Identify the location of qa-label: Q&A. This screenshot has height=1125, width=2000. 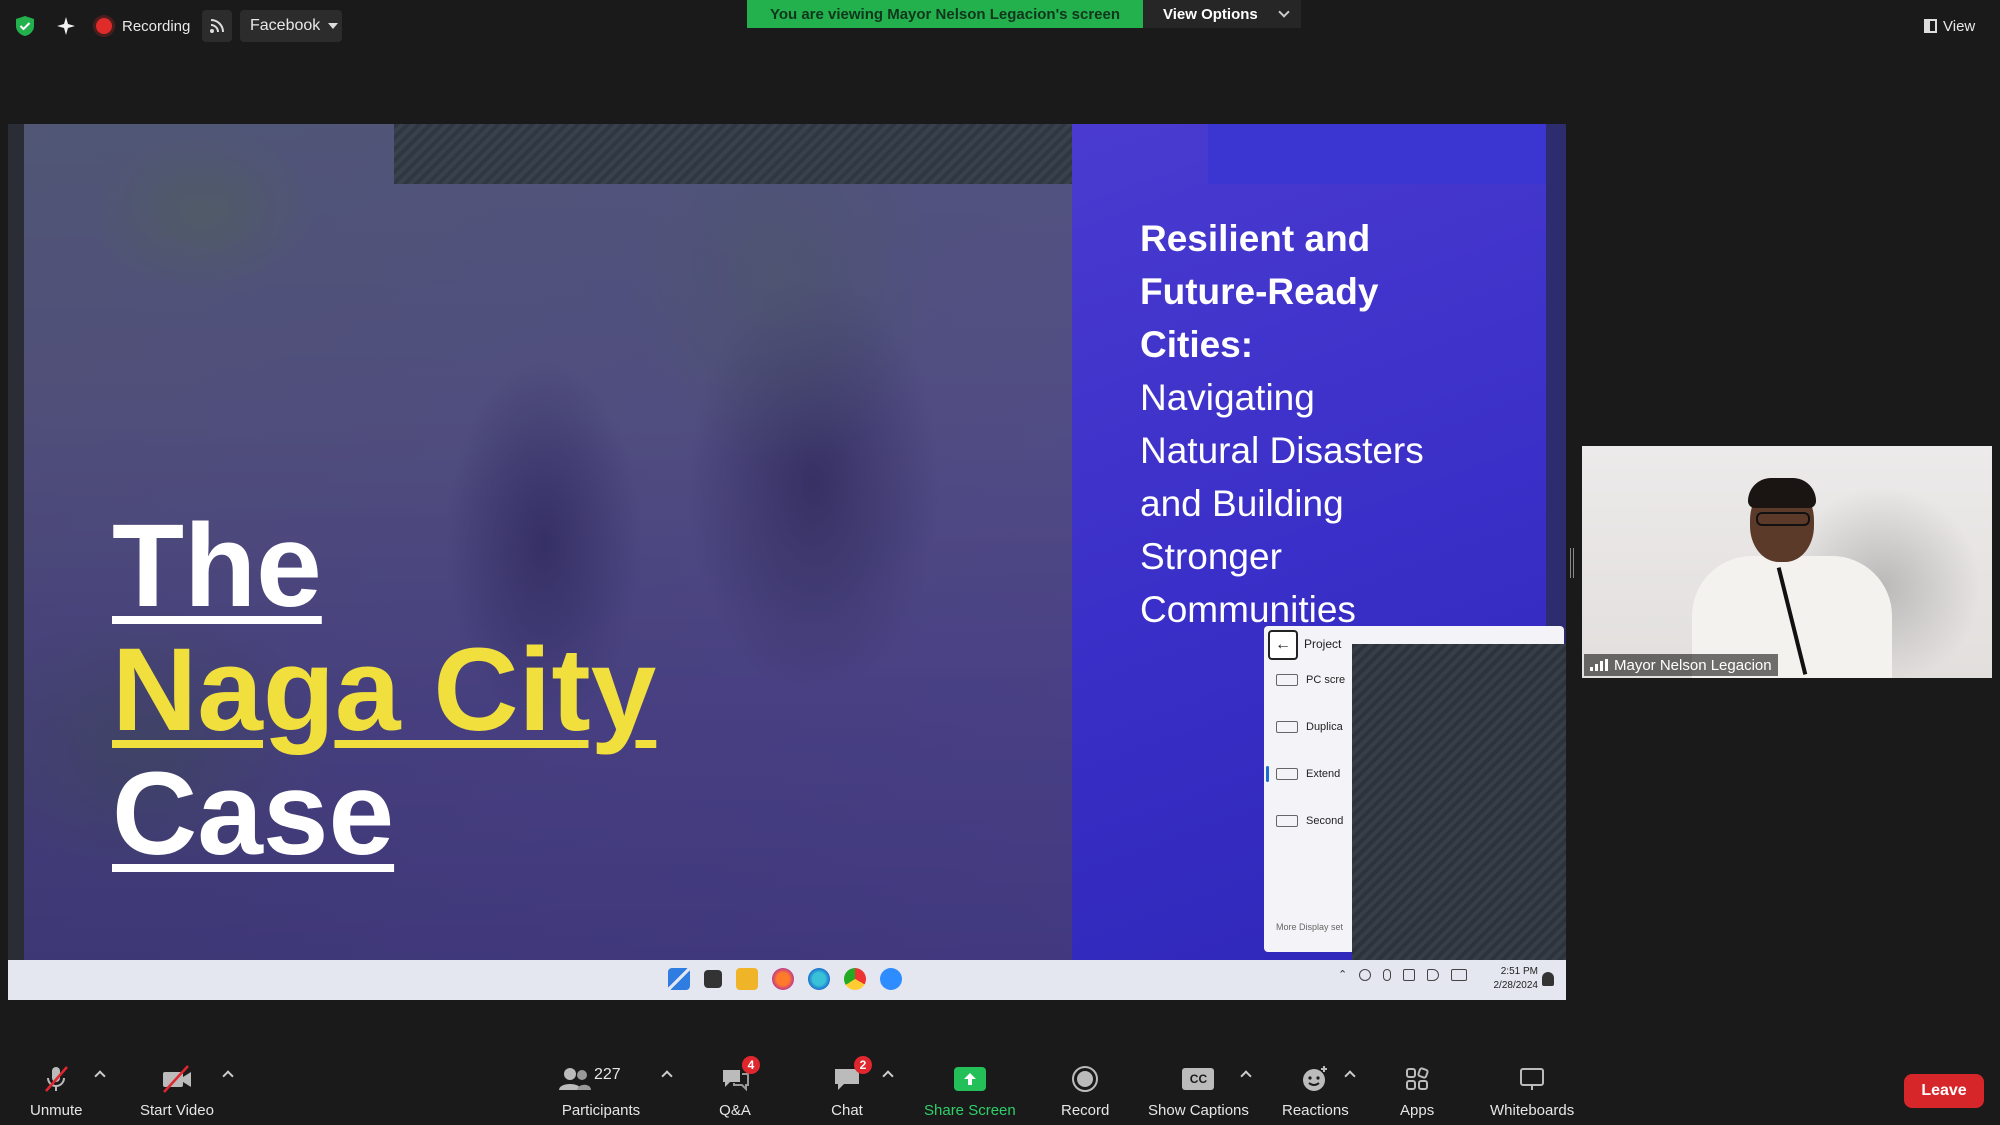
(735, 1110).